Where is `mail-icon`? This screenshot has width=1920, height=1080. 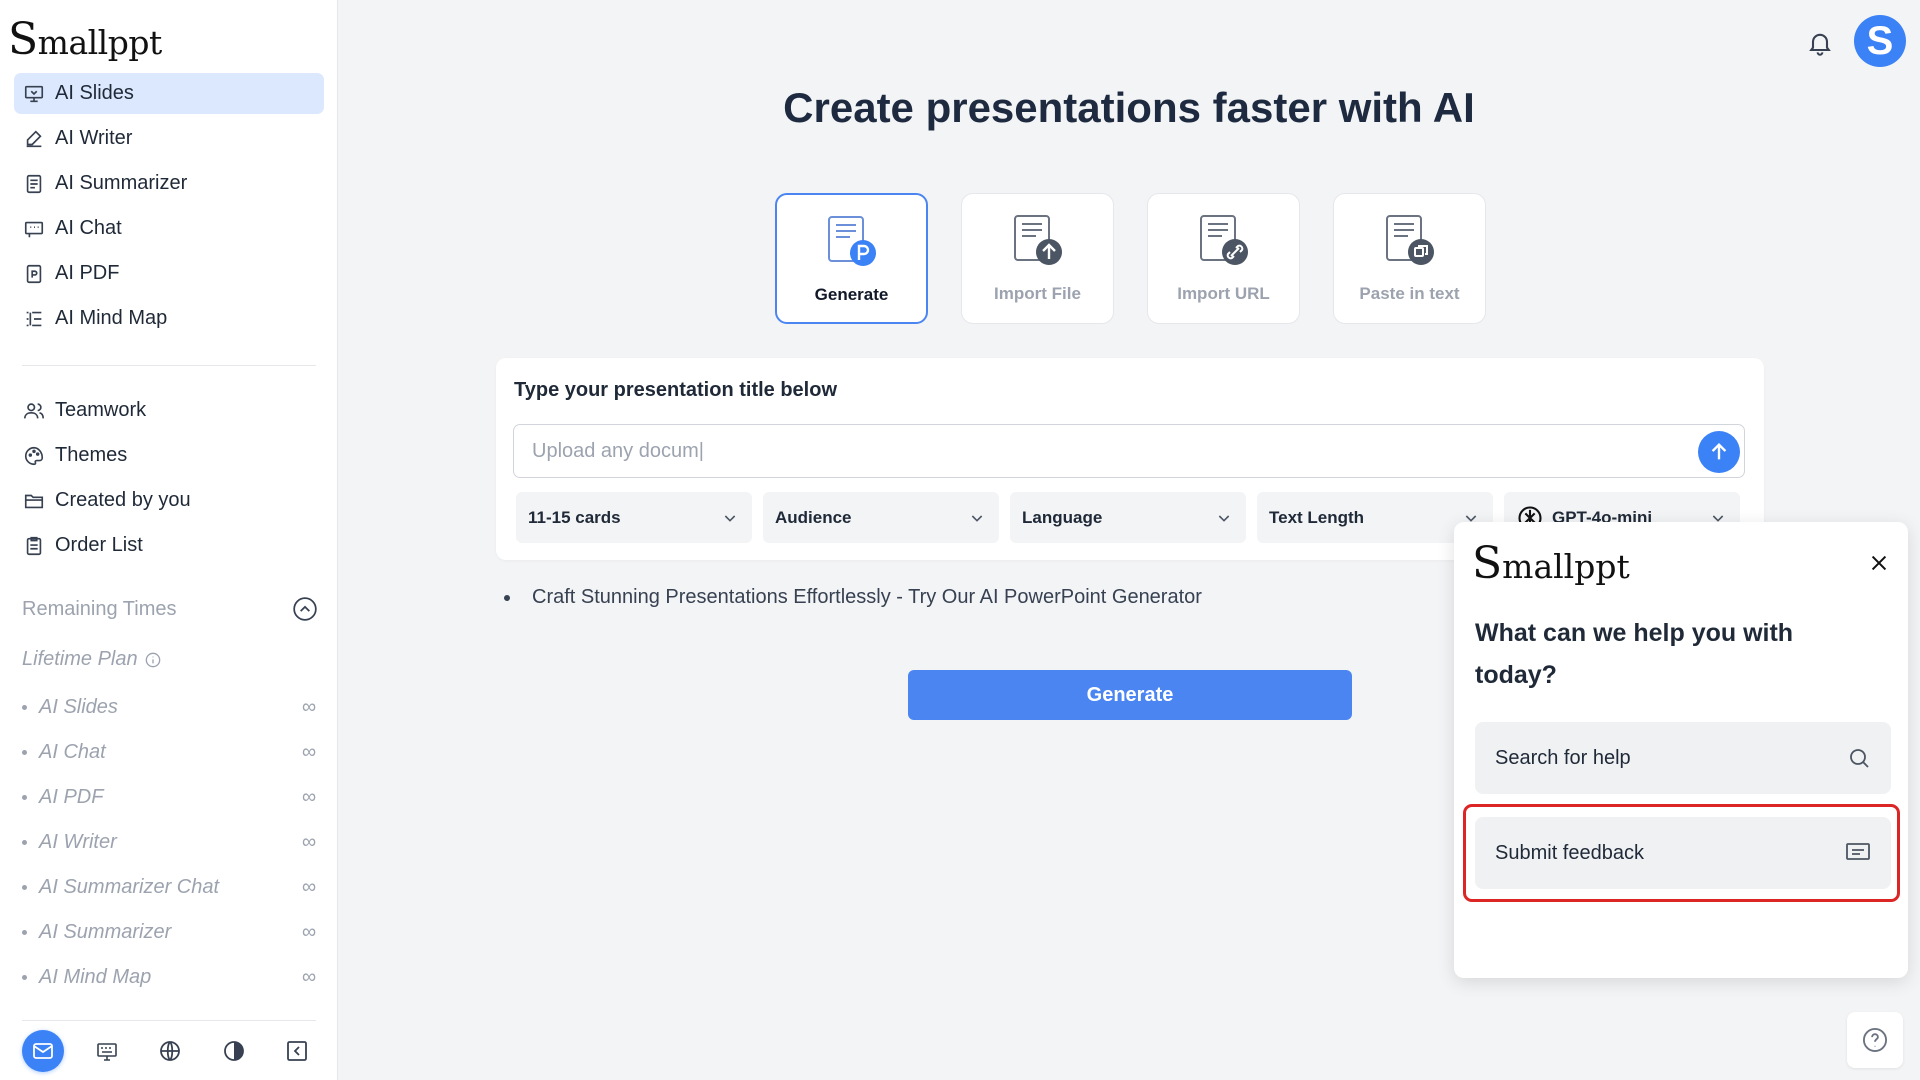 mail-icon is located at coordinates (43, 1051).